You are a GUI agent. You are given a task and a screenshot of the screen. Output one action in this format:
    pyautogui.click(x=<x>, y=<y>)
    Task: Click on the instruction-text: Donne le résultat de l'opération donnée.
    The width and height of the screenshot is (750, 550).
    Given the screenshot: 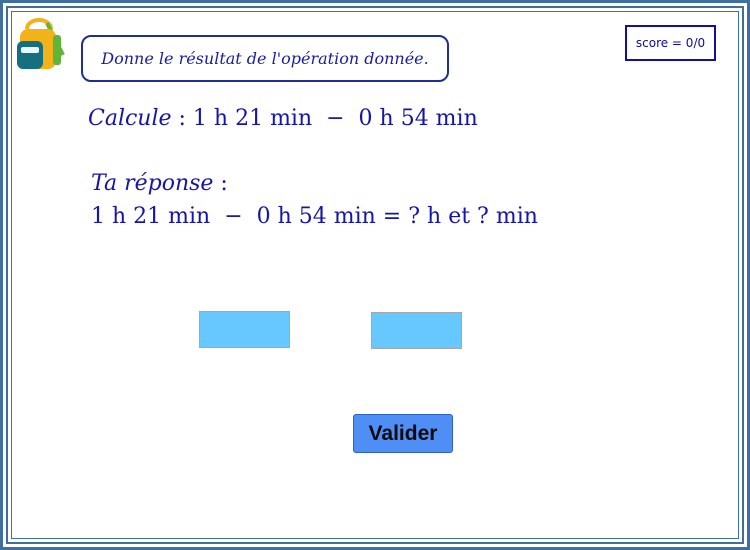 What is the action you would take?
    pyautogui.click(x=265, y=58)
    